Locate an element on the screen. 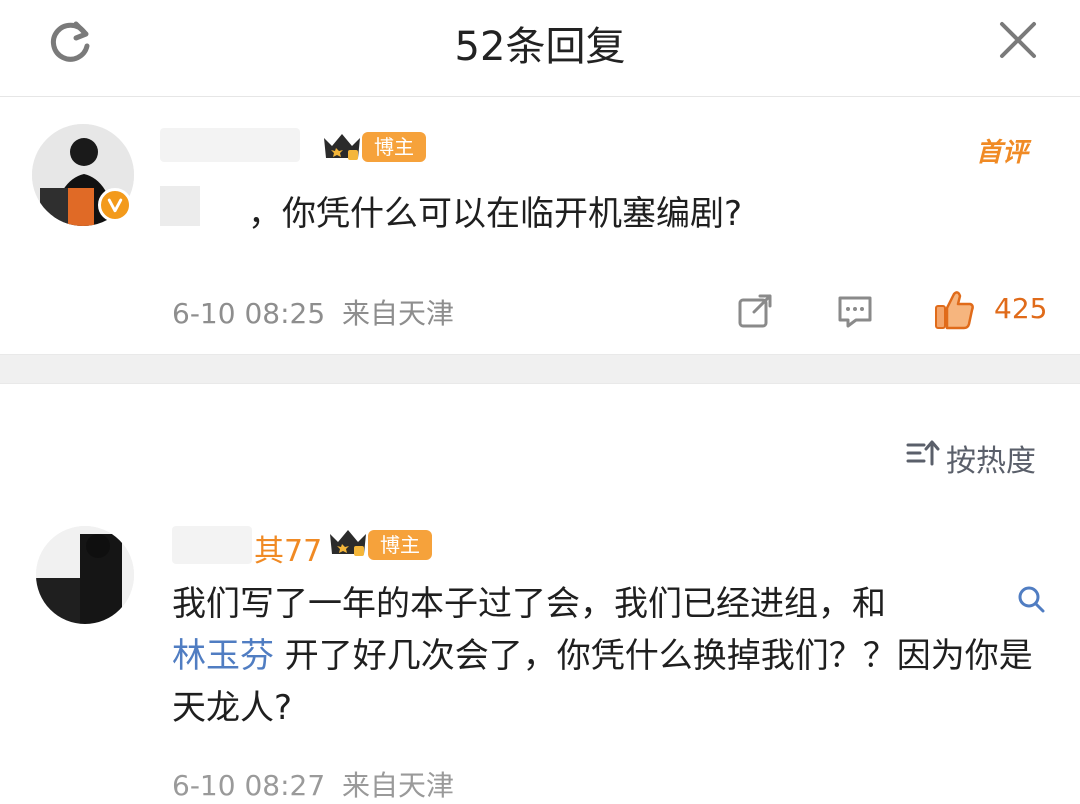 The width and height of the screenshot is (1080, 804). first-comment-badge: 首评 is located at coordinates (1002, 153).